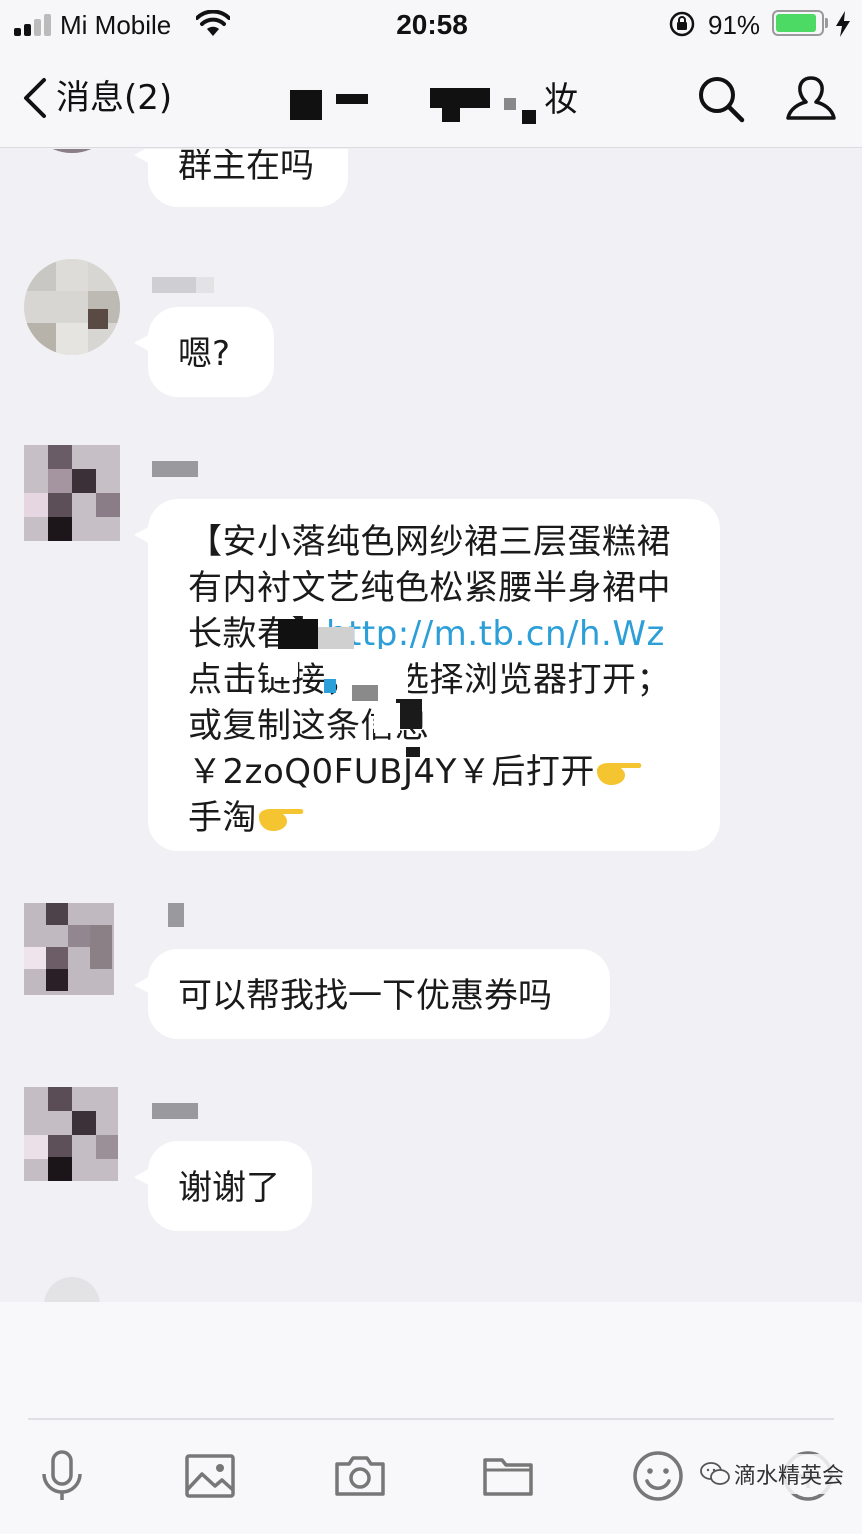 The width and height of the screenshot is (862, 1534). I want to click on wechat-icon, so click(715, 1473).